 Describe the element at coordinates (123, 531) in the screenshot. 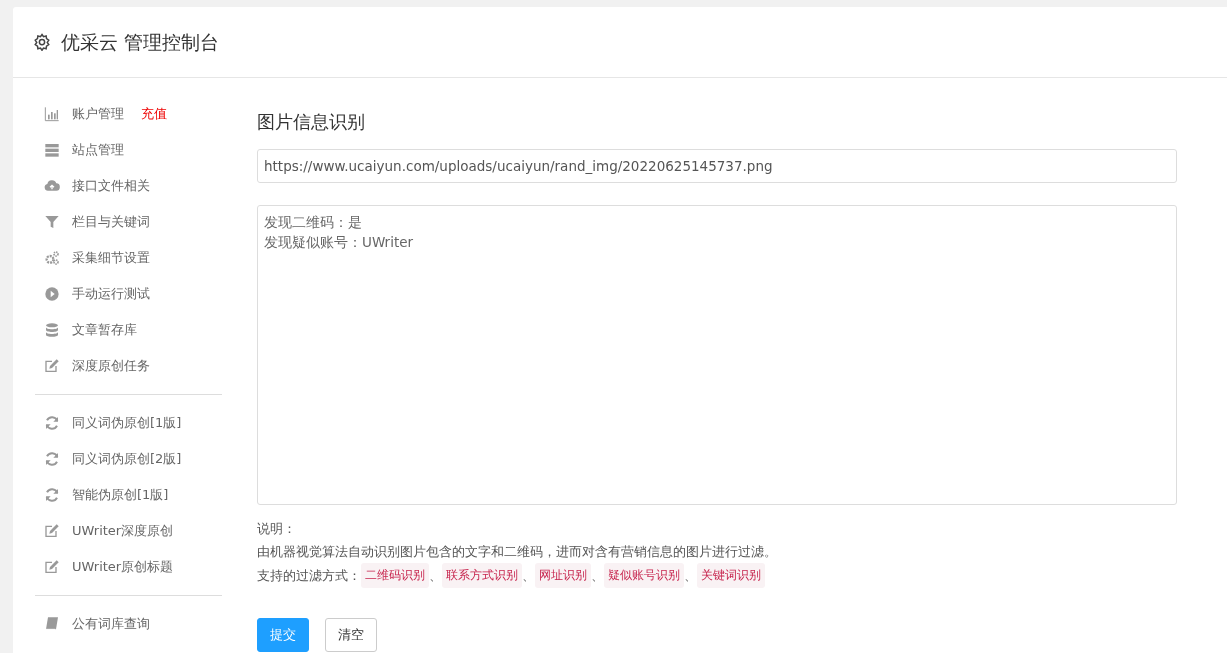

I see `menu-label: UWriter深度原创` at that location.